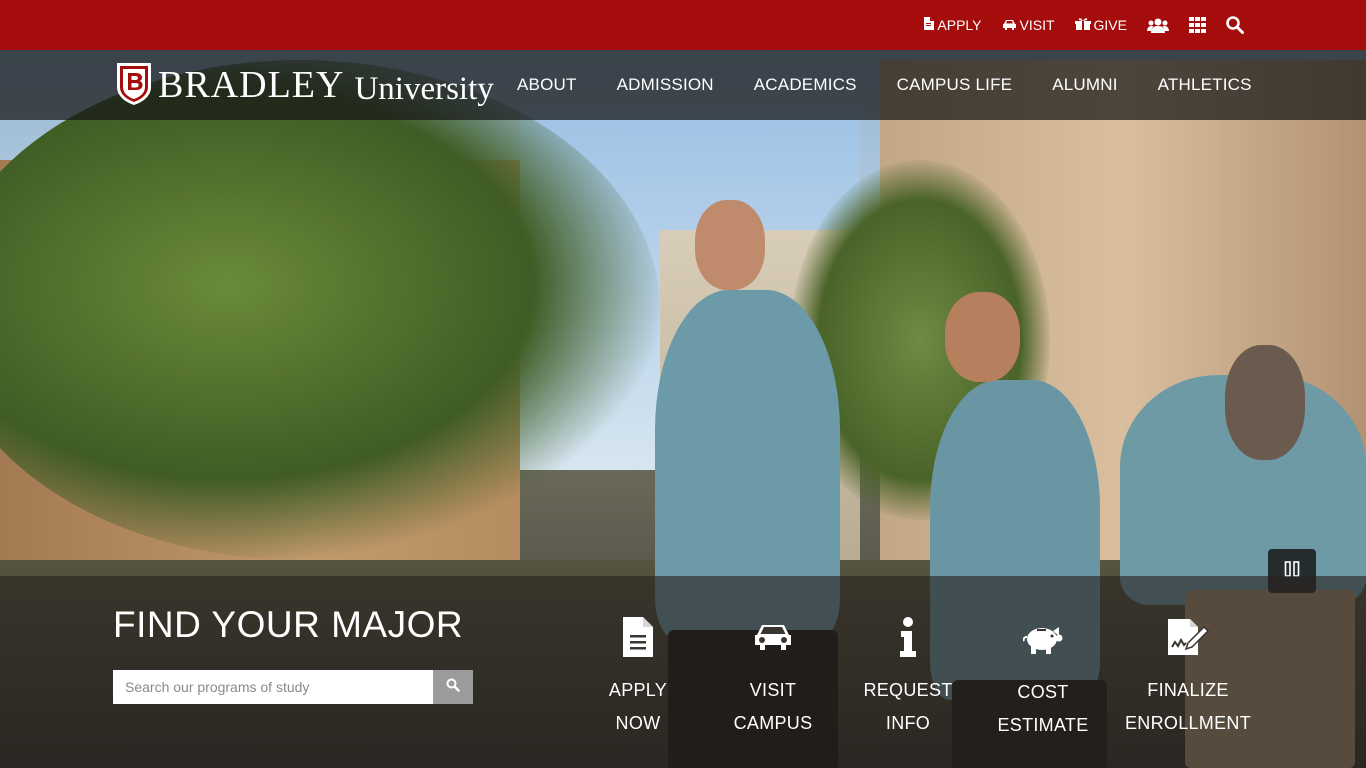 This screenshot has width=1366, height=768. I want to click on cost-estimate-line1: COST, so click(1043, 692).